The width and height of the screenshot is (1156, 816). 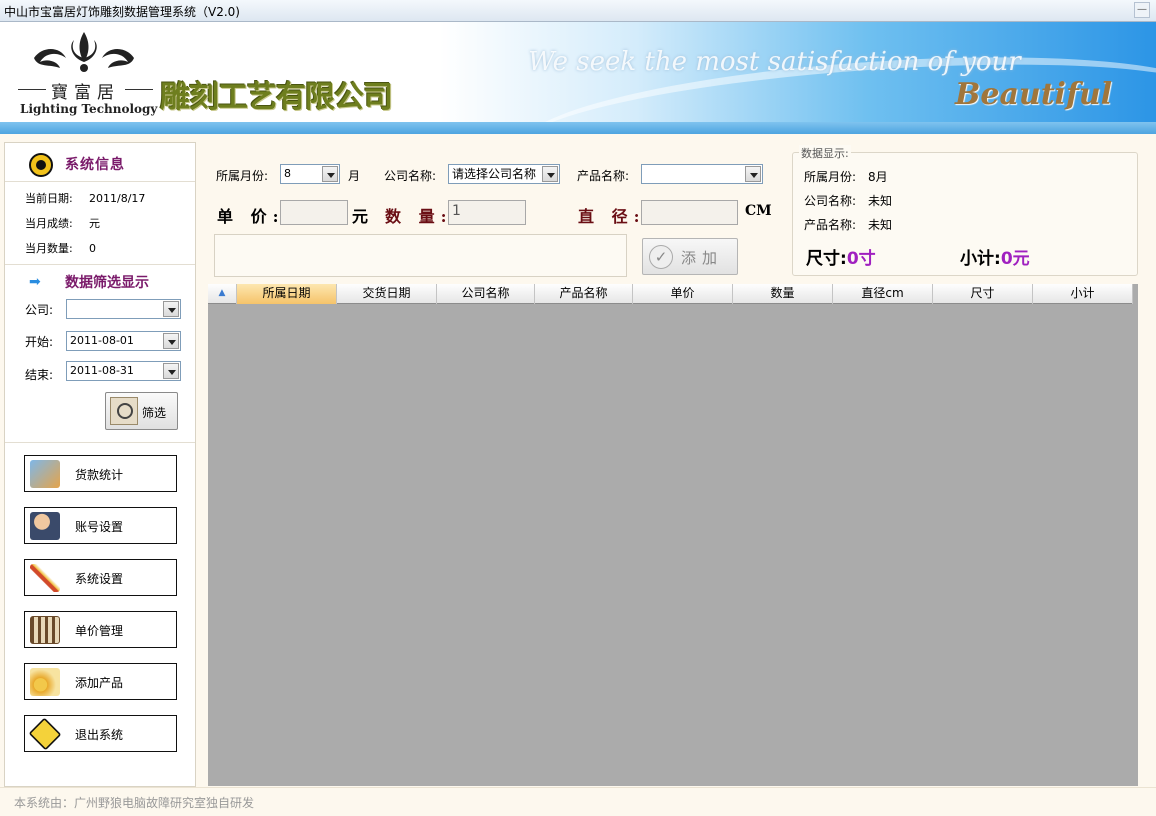 What do you see at coordinates (419, 216) in the screenshot?
I see `quantity-label: 数 量:` at bounding box center [419, 216].